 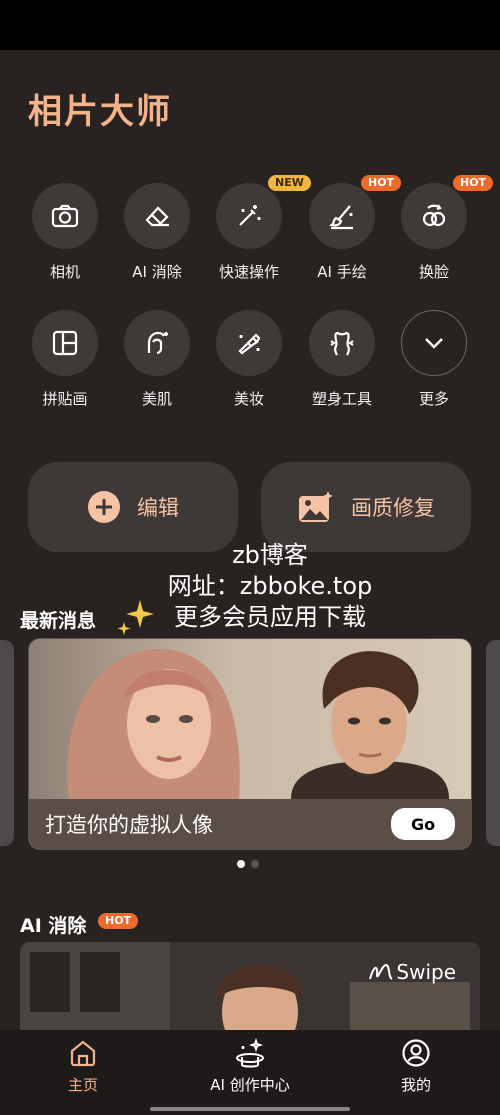 What do you see at coordinates (447, 212) in the screenshot?
I see `tool-face-swap-button: HOT` at bounding box center [447, 212].